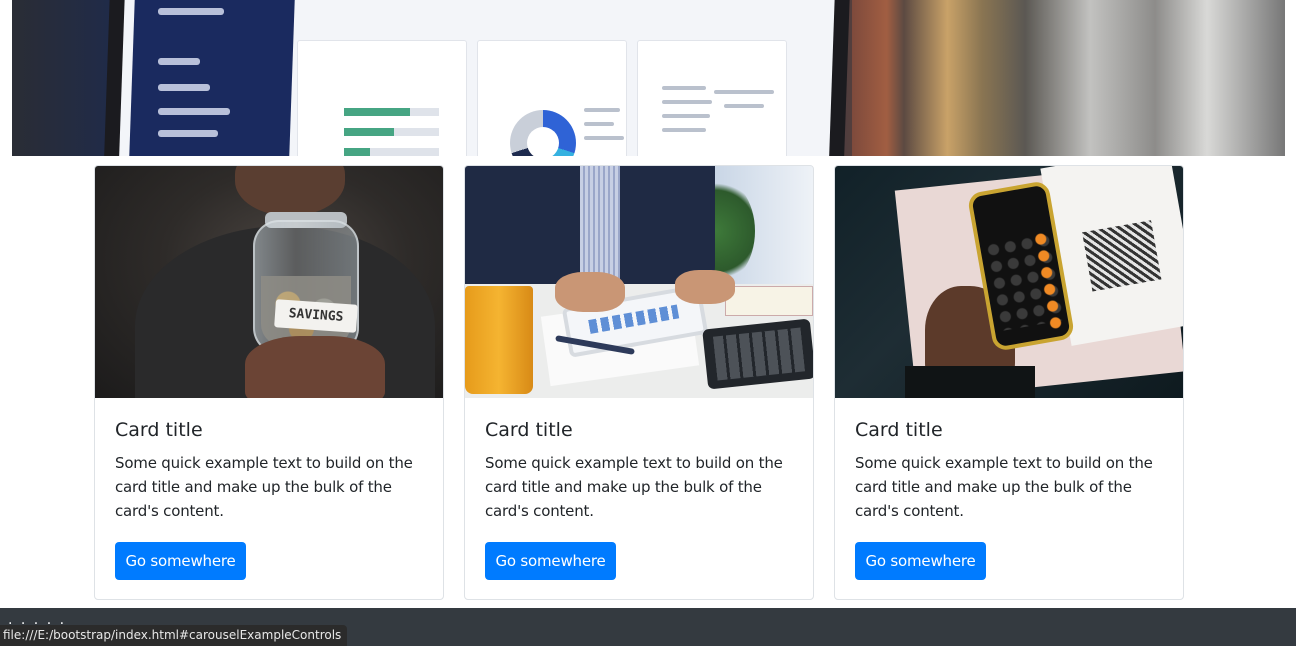  I want to click on calculator, so click(757, 354).